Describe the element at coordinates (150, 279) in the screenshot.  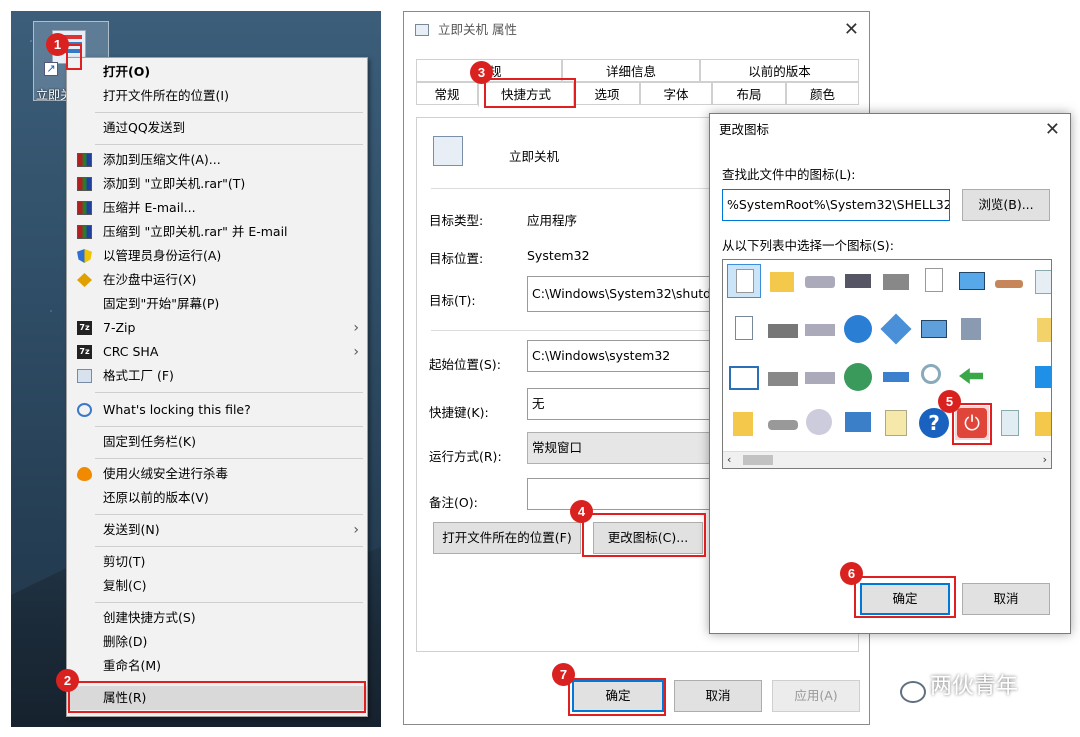
I see `menu-label: 在沙盘中运行(X)` at that location.